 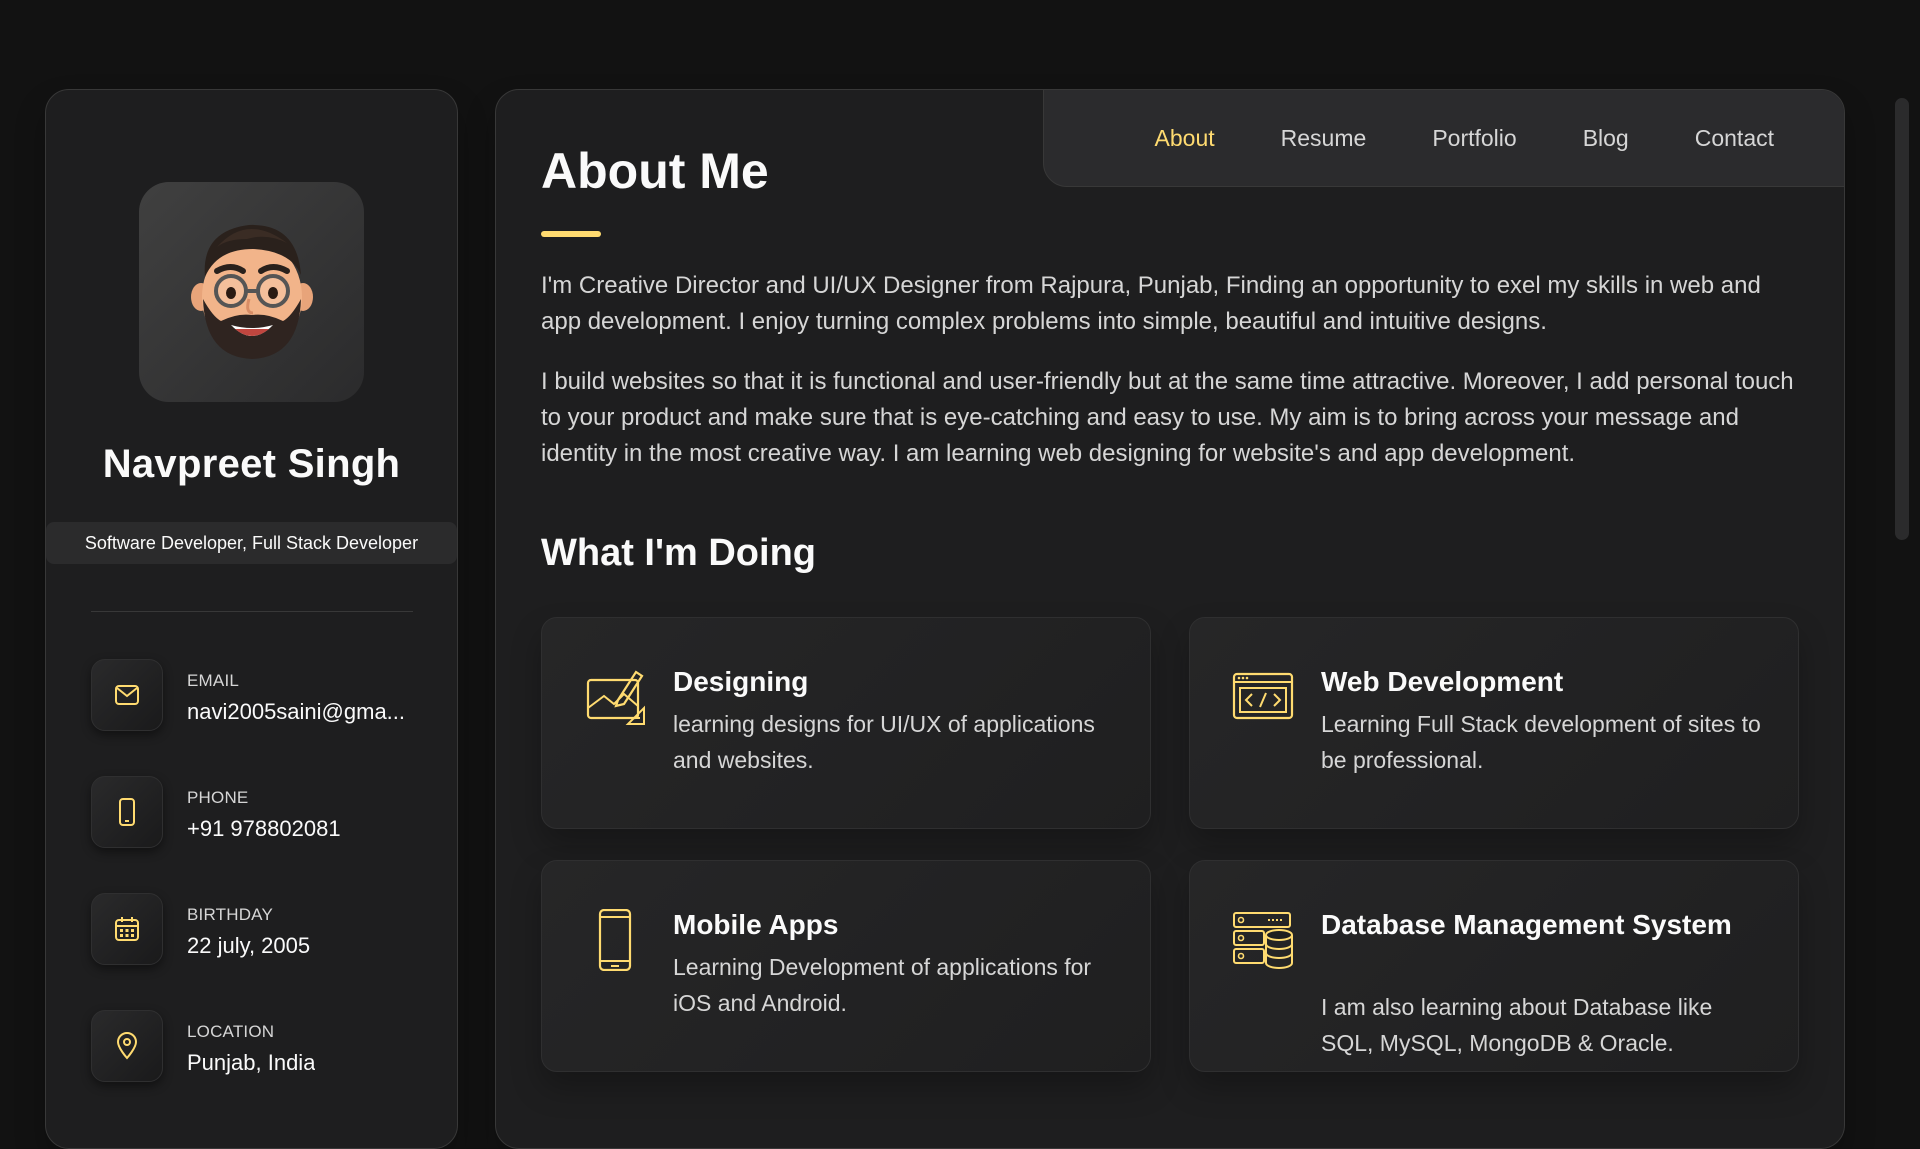 What do you see at coordinates (615, 697) in the screenshot?
I see `design-icon` at bounding box center [615, 697].